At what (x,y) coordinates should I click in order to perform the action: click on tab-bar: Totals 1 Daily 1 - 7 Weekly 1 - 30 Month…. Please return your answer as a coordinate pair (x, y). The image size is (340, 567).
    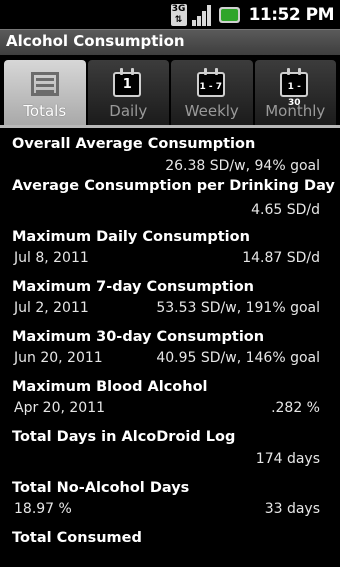
    Looking at the image, I should click on (170, 92).